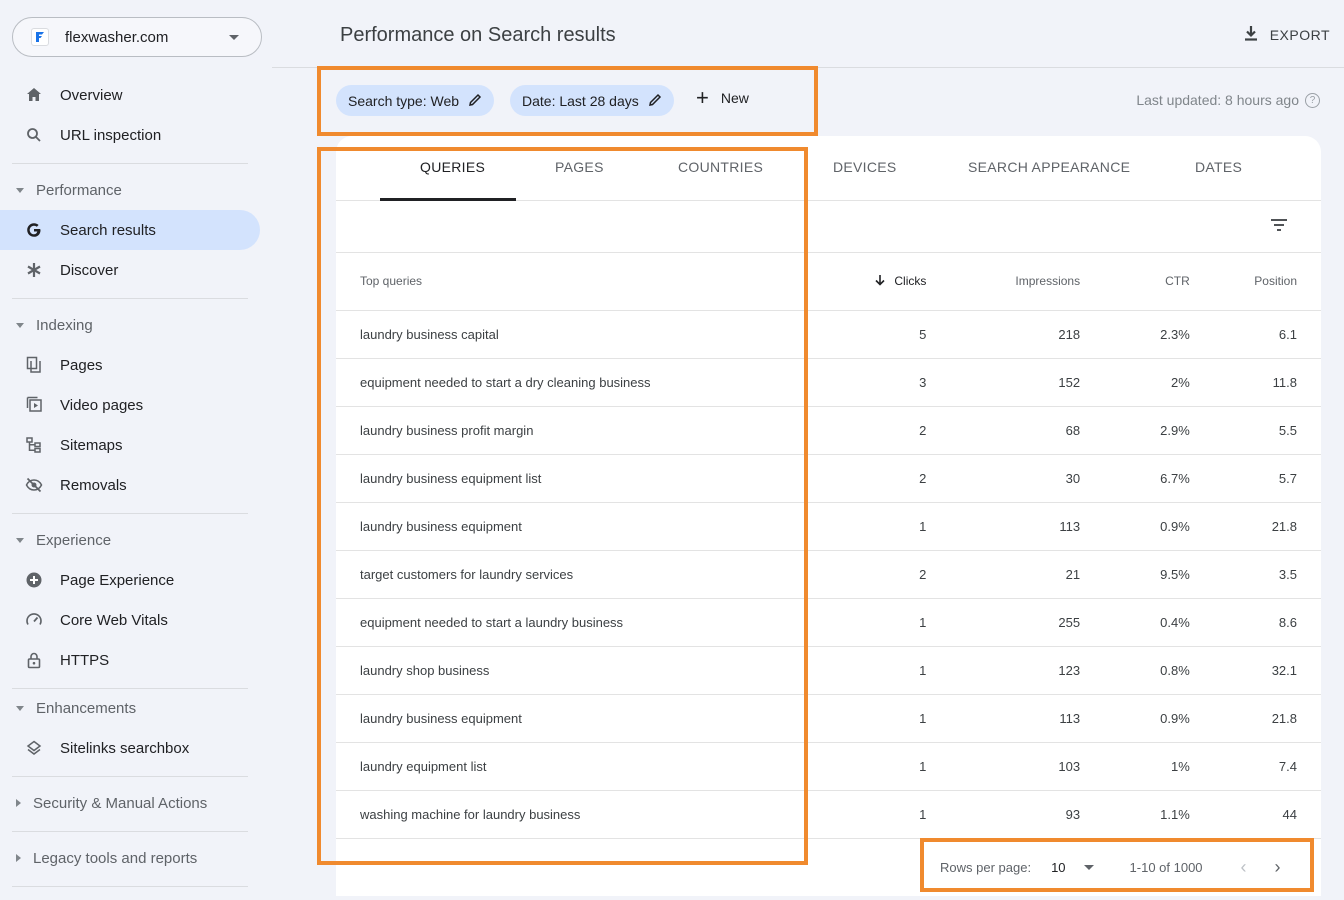  I want to click on table-row: laundry business capital 5 218 2.3% 6.1, so click(828, 334).